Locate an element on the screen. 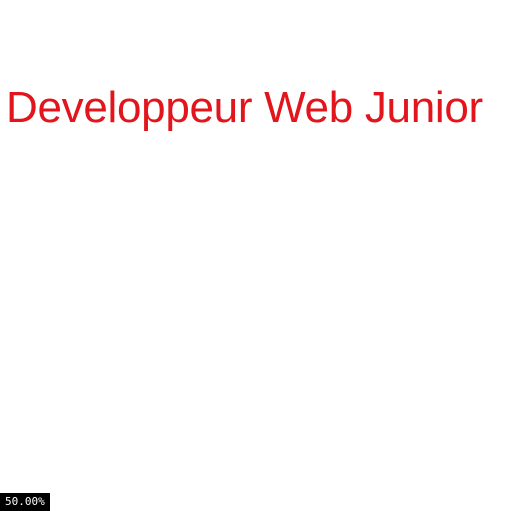 The image size is (512, 511). job-title-heading: Developpeur Web Junior is located at coordinates (244, 107).